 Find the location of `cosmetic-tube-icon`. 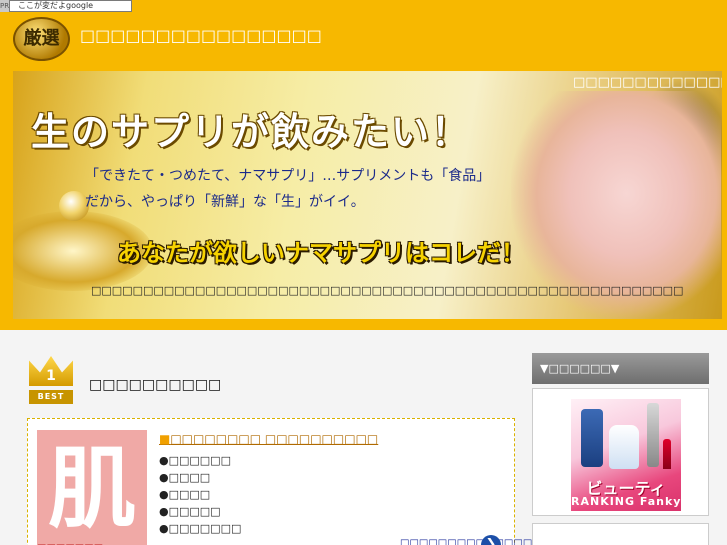

cosmetic-tube-icon is located at coordinates (653, 435).